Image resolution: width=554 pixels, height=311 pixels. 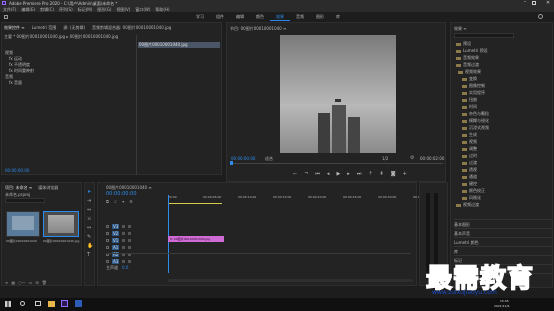 What do you see at coordinates (503, 121) in the screenshot?
I see `effects-list-item: 模糊与锐化` at bounding box center [503, 121].